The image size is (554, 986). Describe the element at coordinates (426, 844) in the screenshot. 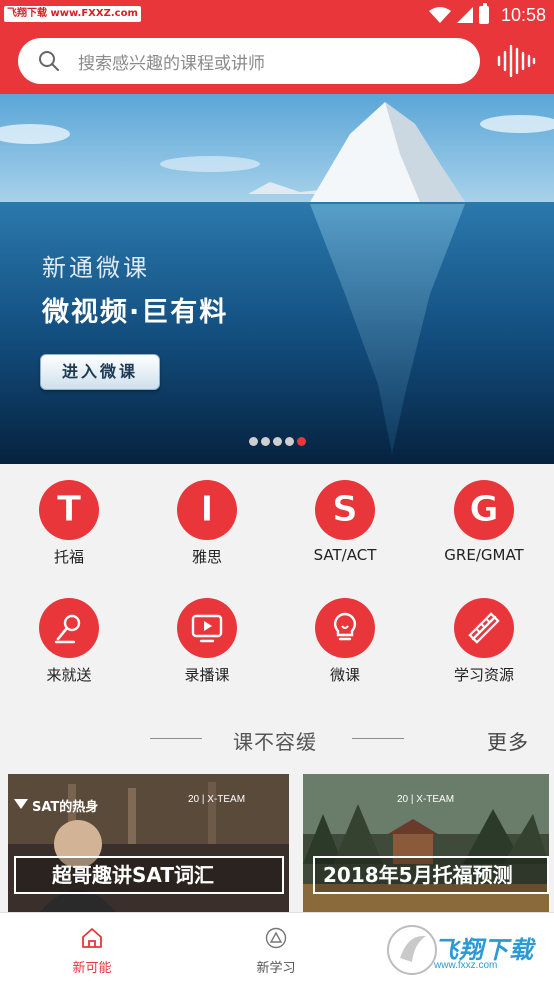

I see `course-card: 20 | X-TEAM 2018年5月托福预测` at that location.